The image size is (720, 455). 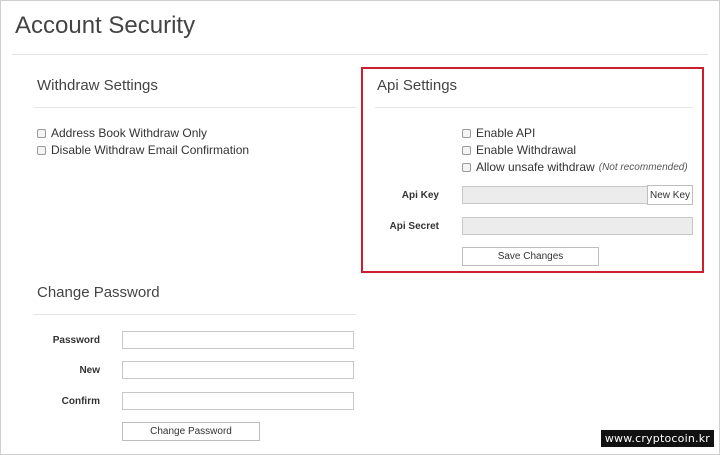 What do you see at coordinates (76, 340) in the screenshot?
I see `password-label: Password` at bounding box center [76, 340].